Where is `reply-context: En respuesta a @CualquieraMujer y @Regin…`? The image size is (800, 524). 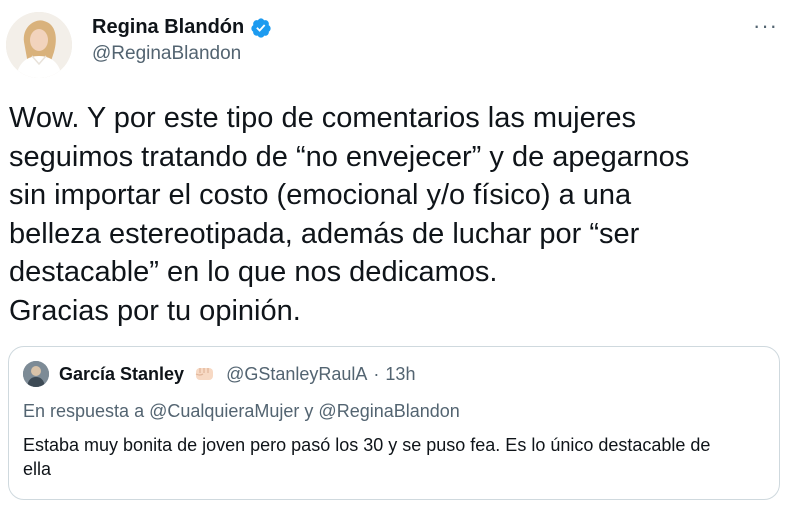
reply-context: En respuesta a @CualquieraMujer y @Regin… is located at coordinates (241, 411).